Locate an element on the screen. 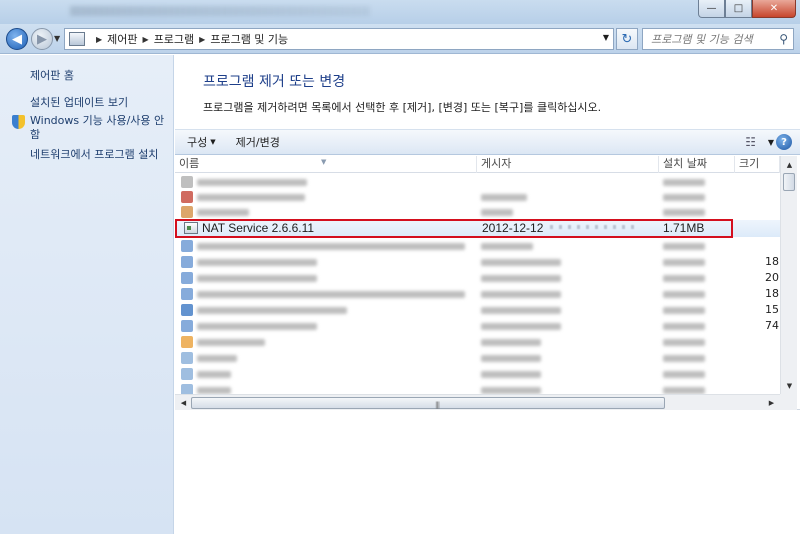 This screenshot has height=534, width=800. vertical-scrollbar: ▲ ▼ is located at coordinates (788, 275).